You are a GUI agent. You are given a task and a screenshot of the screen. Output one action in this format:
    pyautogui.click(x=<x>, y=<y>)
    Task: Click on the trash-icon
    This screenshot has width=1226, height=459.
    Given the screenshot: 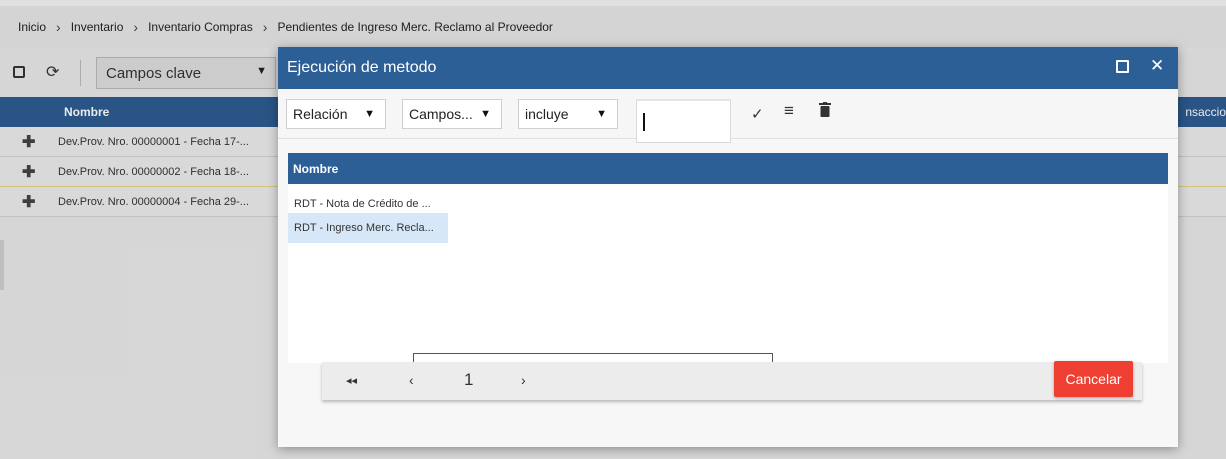 What is the action you would take?
    pyautogui.click(x=825, y=111)
    